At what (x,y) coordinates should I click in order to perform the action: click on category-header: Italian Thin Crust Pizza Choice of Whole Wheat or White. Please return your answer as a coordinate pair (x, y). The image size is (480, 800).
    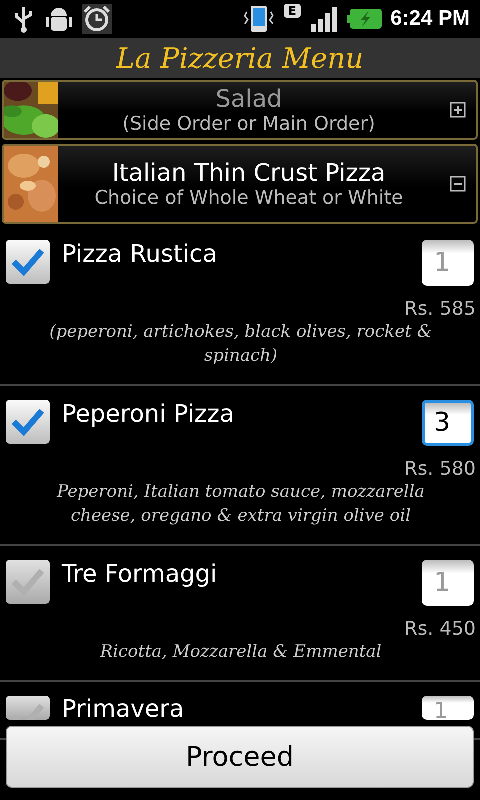
    Looking at the image, I should click on (240, 184).